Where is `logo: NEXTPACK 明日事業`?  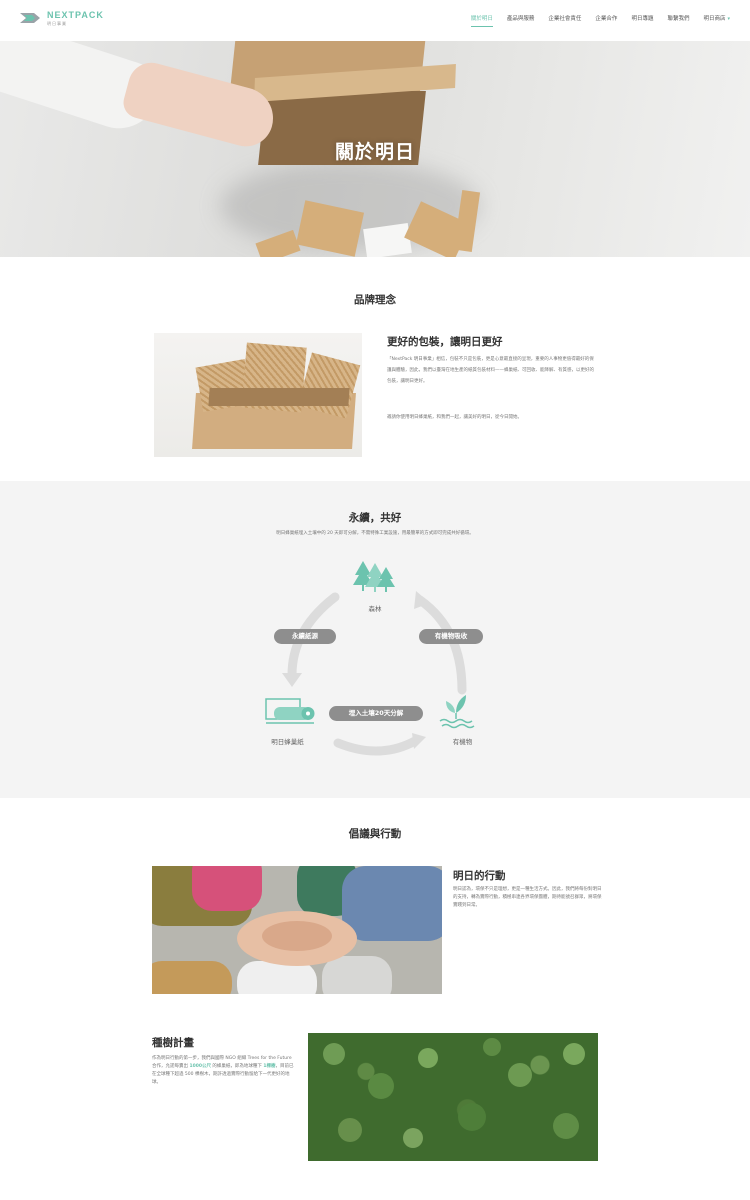
logo: NEXTPACK 明日事業 is located at coordinates (62, 18).